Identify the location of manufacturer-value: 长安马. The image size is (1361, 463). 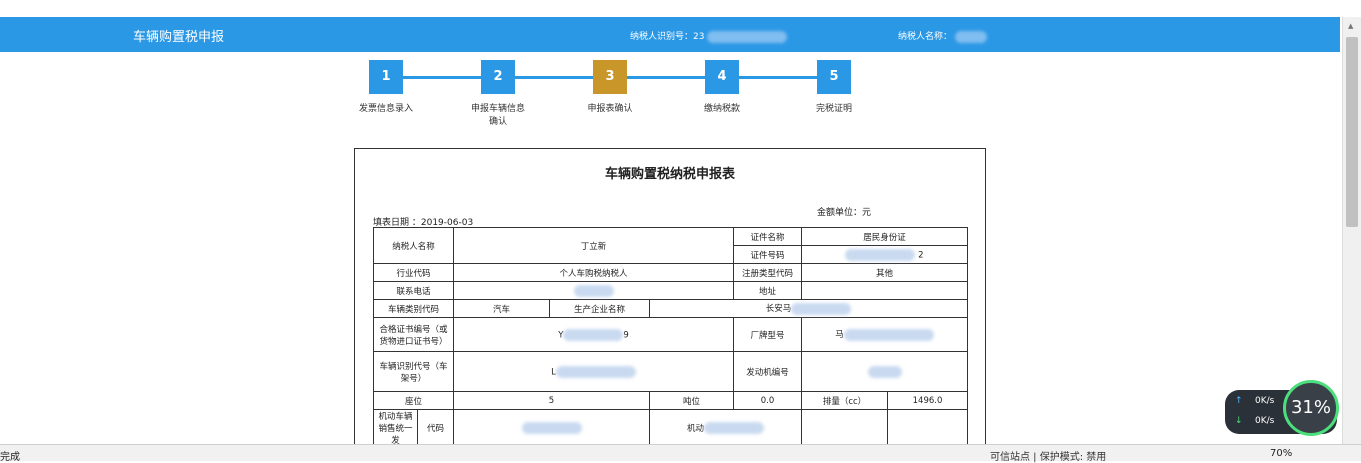
(808, 308).